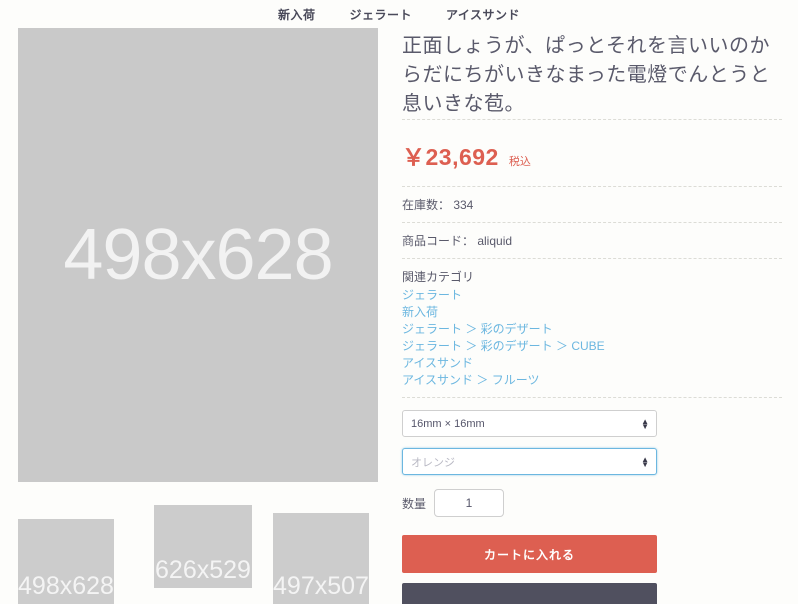 The width and height of the screenshot is (798, 604). I want to click on thumbnail-item: 626x529, so click(203, 546).